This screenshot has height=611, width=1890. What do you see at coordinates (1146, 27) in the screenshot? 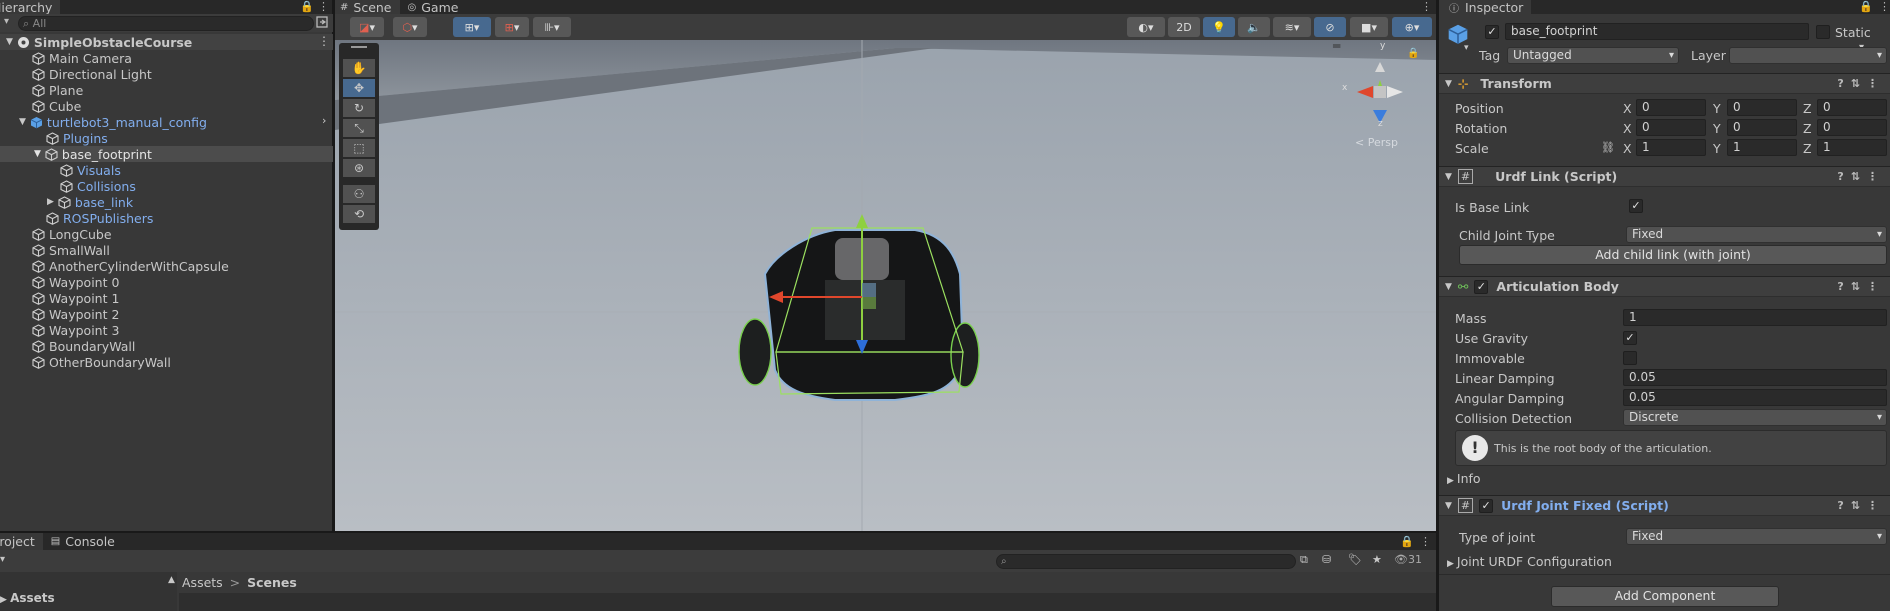
I see `view-options-dropdown: ◐ ▾` at bounding box center [1146, 27].